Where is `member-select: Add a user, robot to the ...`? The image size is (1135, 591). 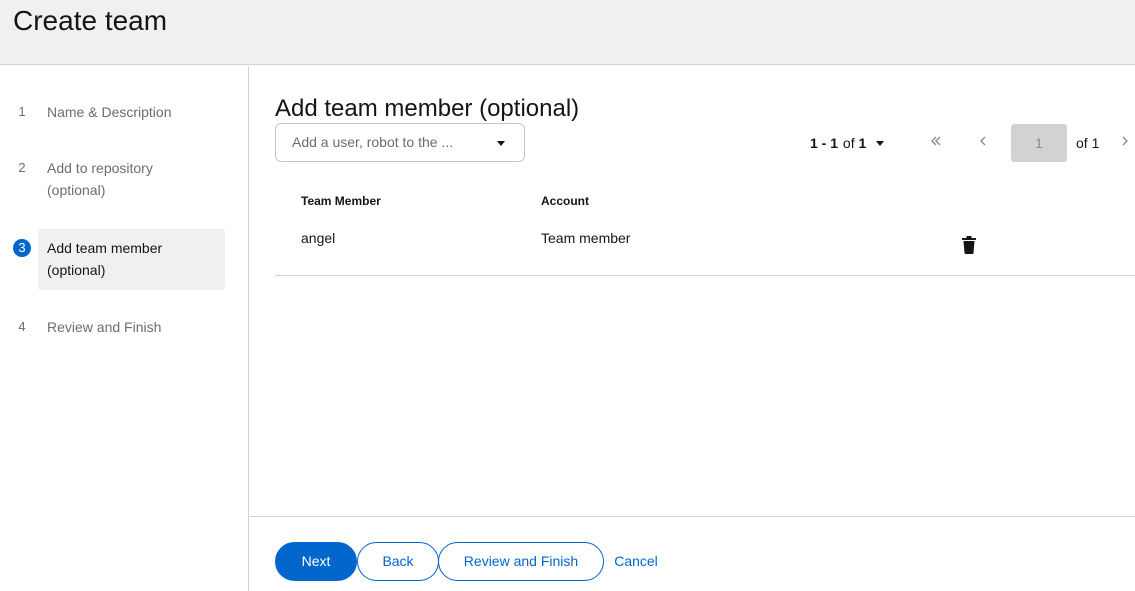 member-select: Add a user, robot to the ... is located at coordinates (400, 142).